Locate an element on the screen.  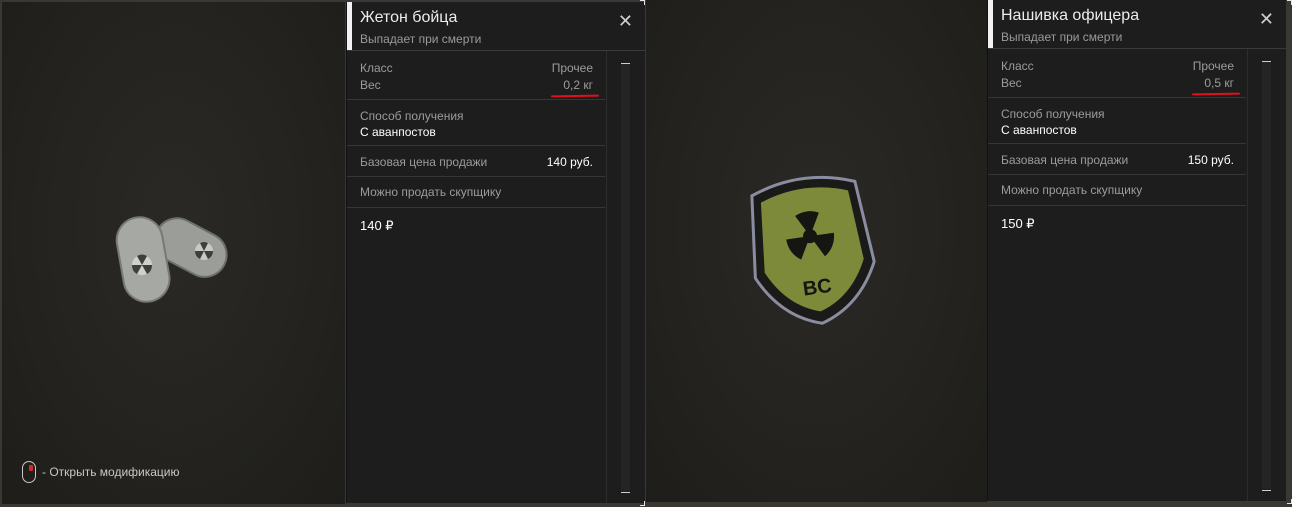
item-cost: 150 ₽ is located at coordinates (1018, 223).